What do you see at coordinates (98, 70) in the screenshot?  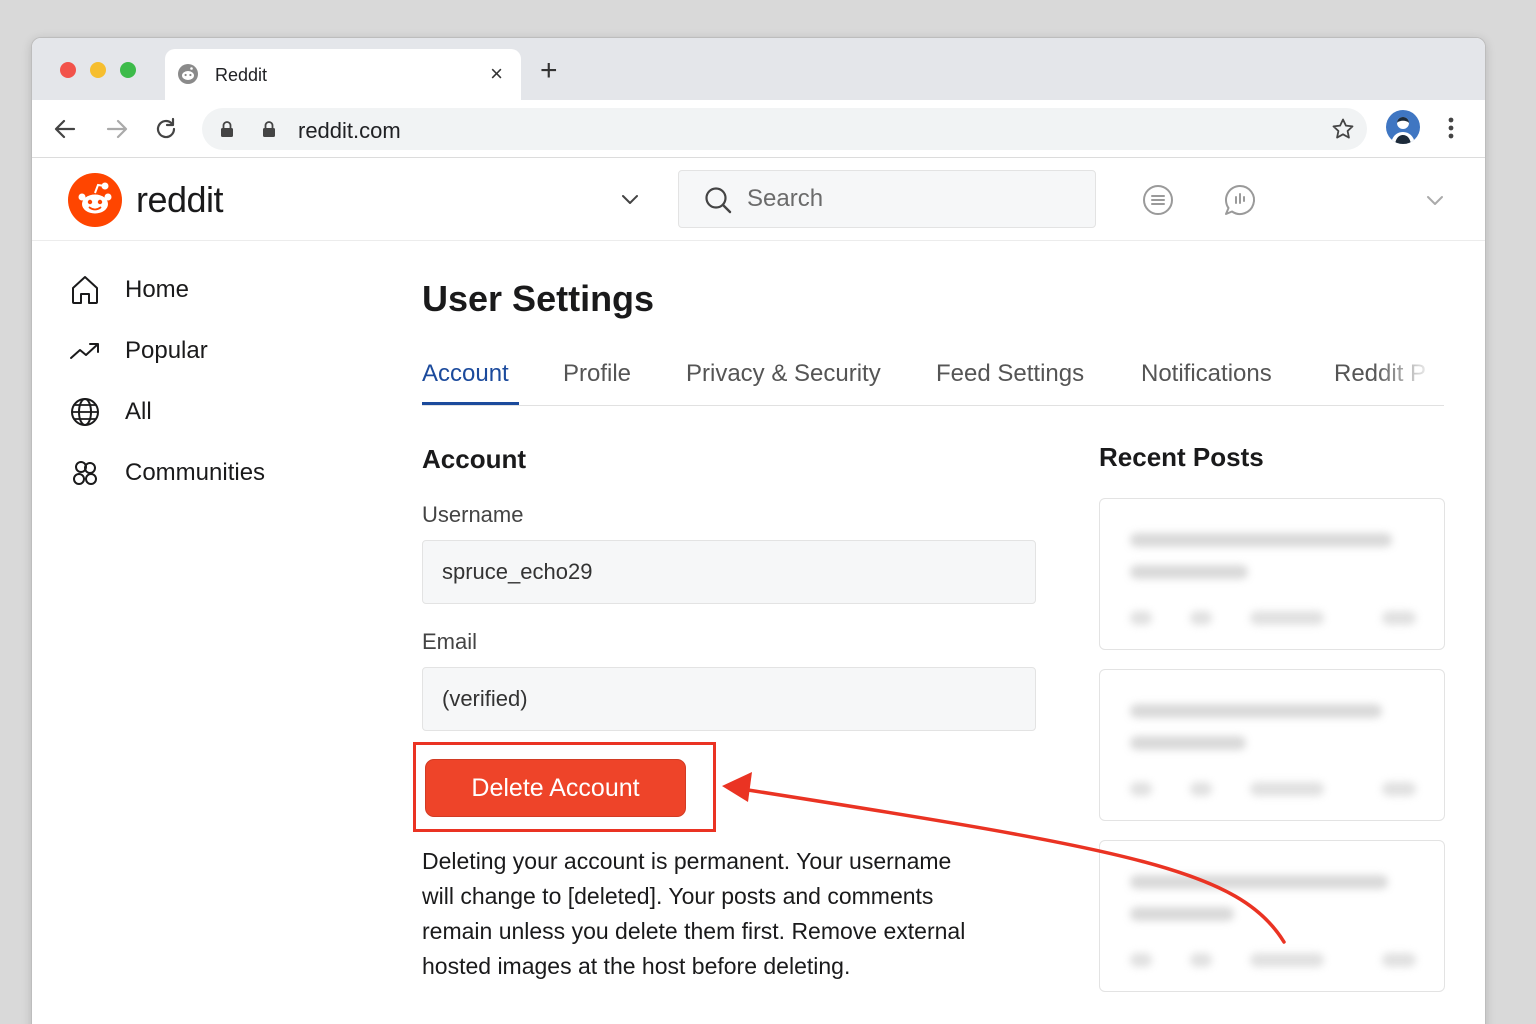 I see `minimize-window-button` at bounding box center [98, 70].